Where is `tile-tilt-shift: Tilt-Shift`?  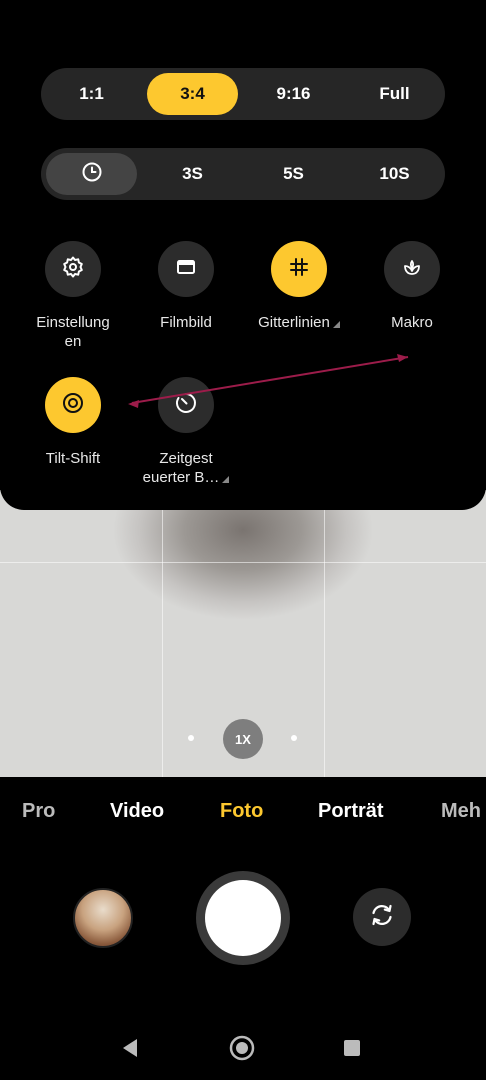
tile-tilt-shift: Tilt-Shift is located at coordinates (73, 422).